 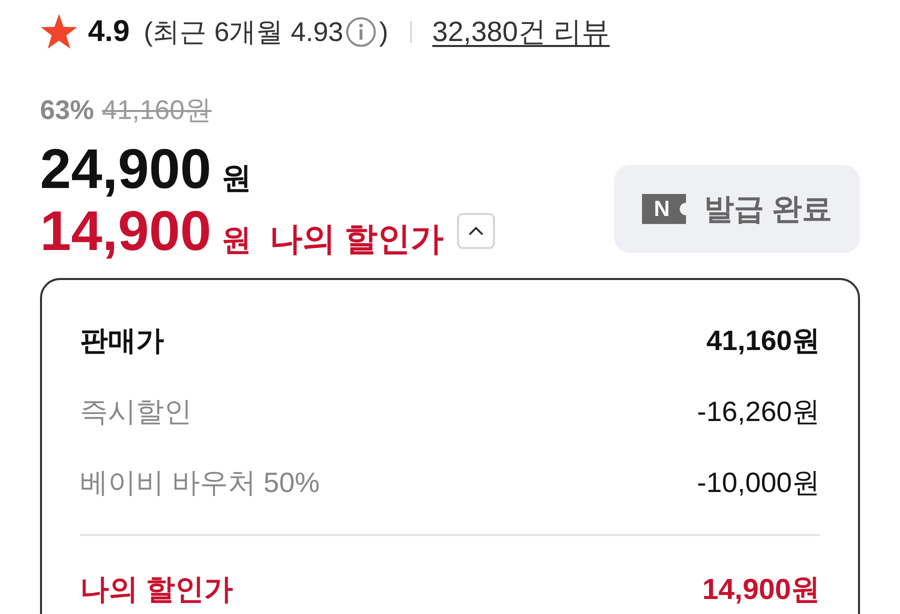 What do you see at coordinates (236, 179) in the screenshot?
I see `sale-price-unit: 원` at bounding box center [236, 179].